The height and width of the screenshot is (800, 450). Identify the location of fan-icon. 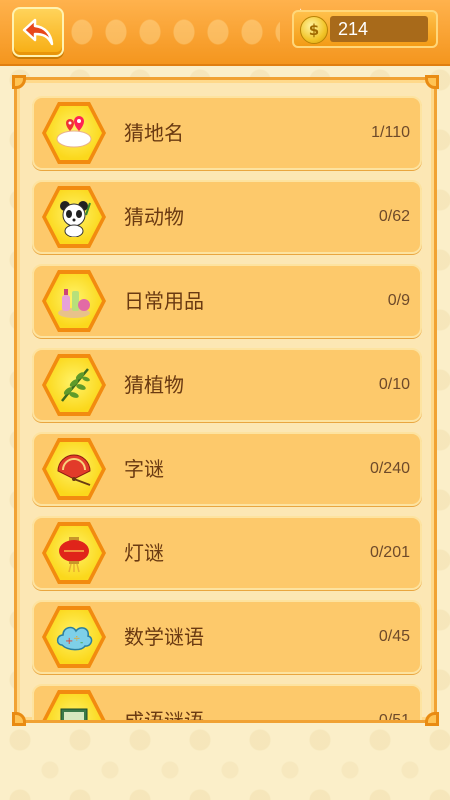
(74, 470).